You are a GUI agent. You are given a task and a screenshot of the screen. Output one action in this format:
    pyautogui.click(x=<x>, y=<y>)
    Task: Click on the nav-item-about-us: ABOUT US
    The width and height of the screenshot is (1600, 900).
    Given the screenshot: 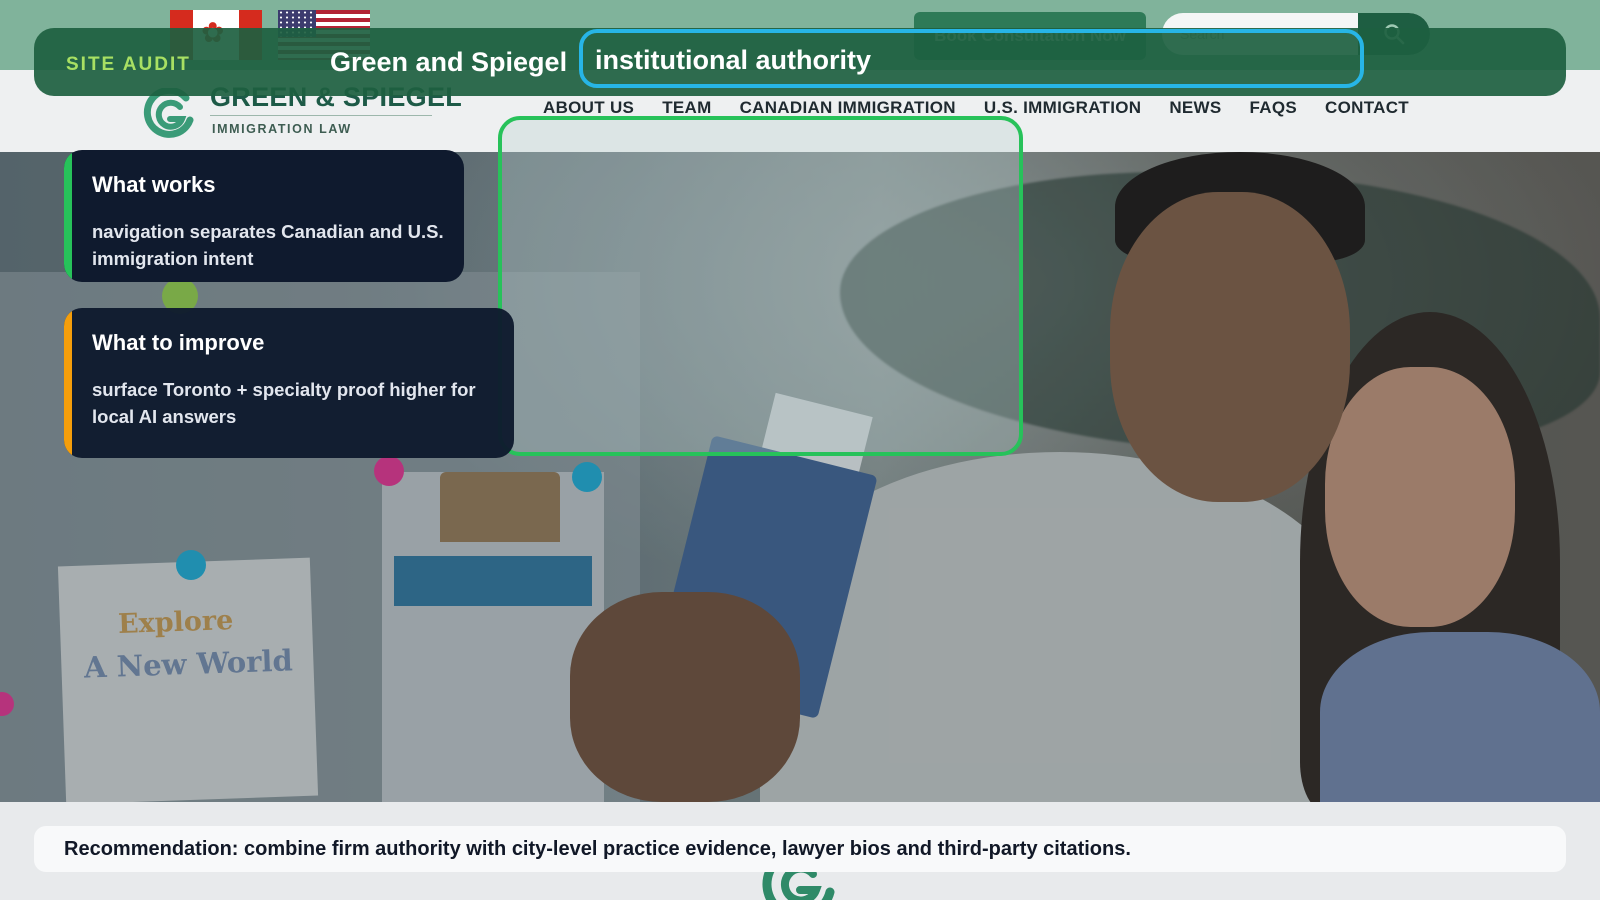 What is the action you would take?
    pyautogui.click(x=588, y=108)
    